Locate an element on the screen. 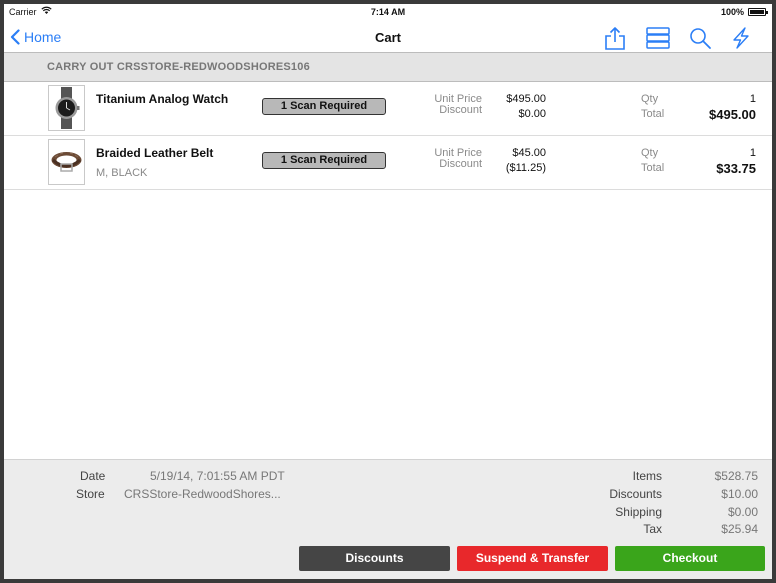 The image size is (776, 583). back-button: Home is located at coordinates (35, 37).